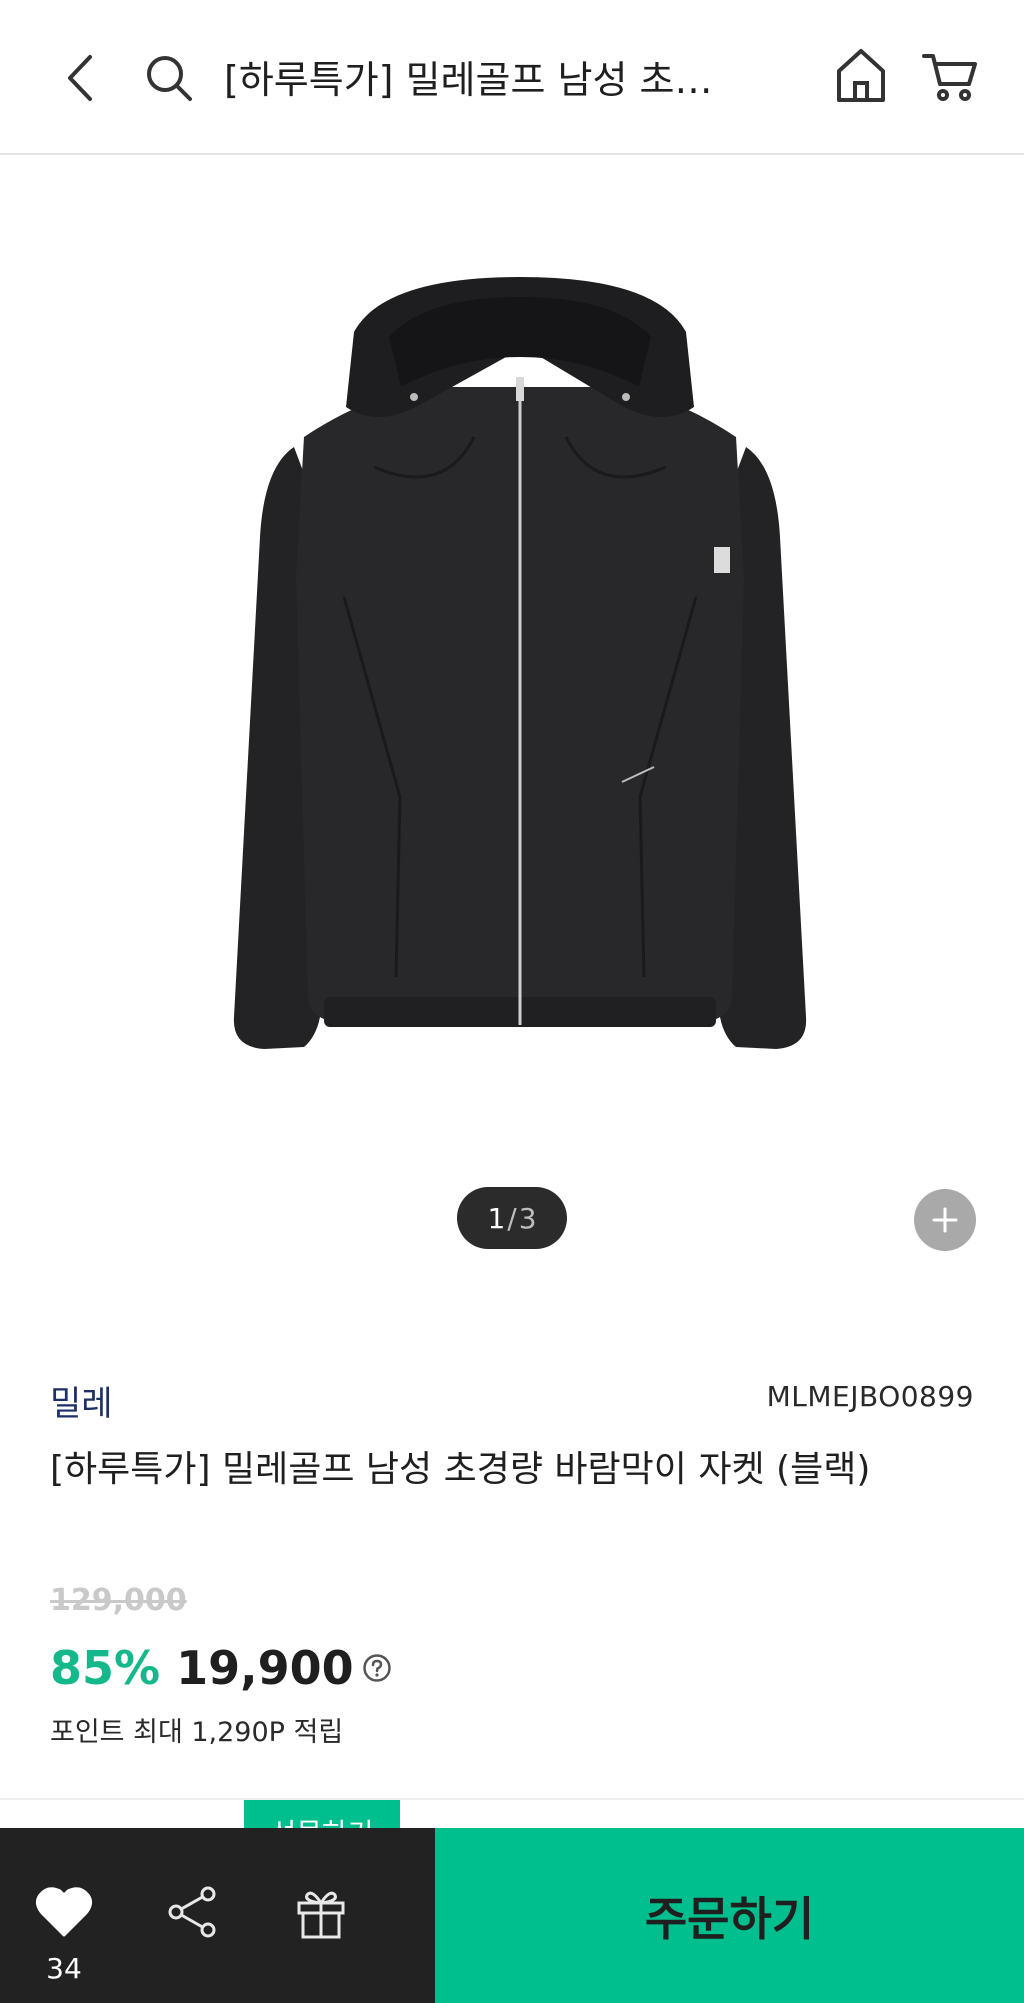 This screenshot has width=1024, height=2003. I want to click on bottom-action-bar: 34 주문하기, so click(512, 1915).